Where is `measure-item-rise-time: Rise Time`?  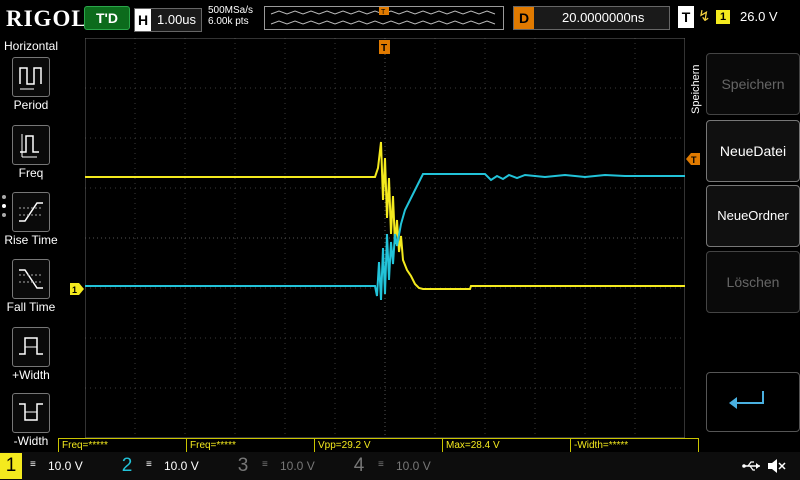 measure-item-rise-time: Rise Time is located at coordinates (31, 224).